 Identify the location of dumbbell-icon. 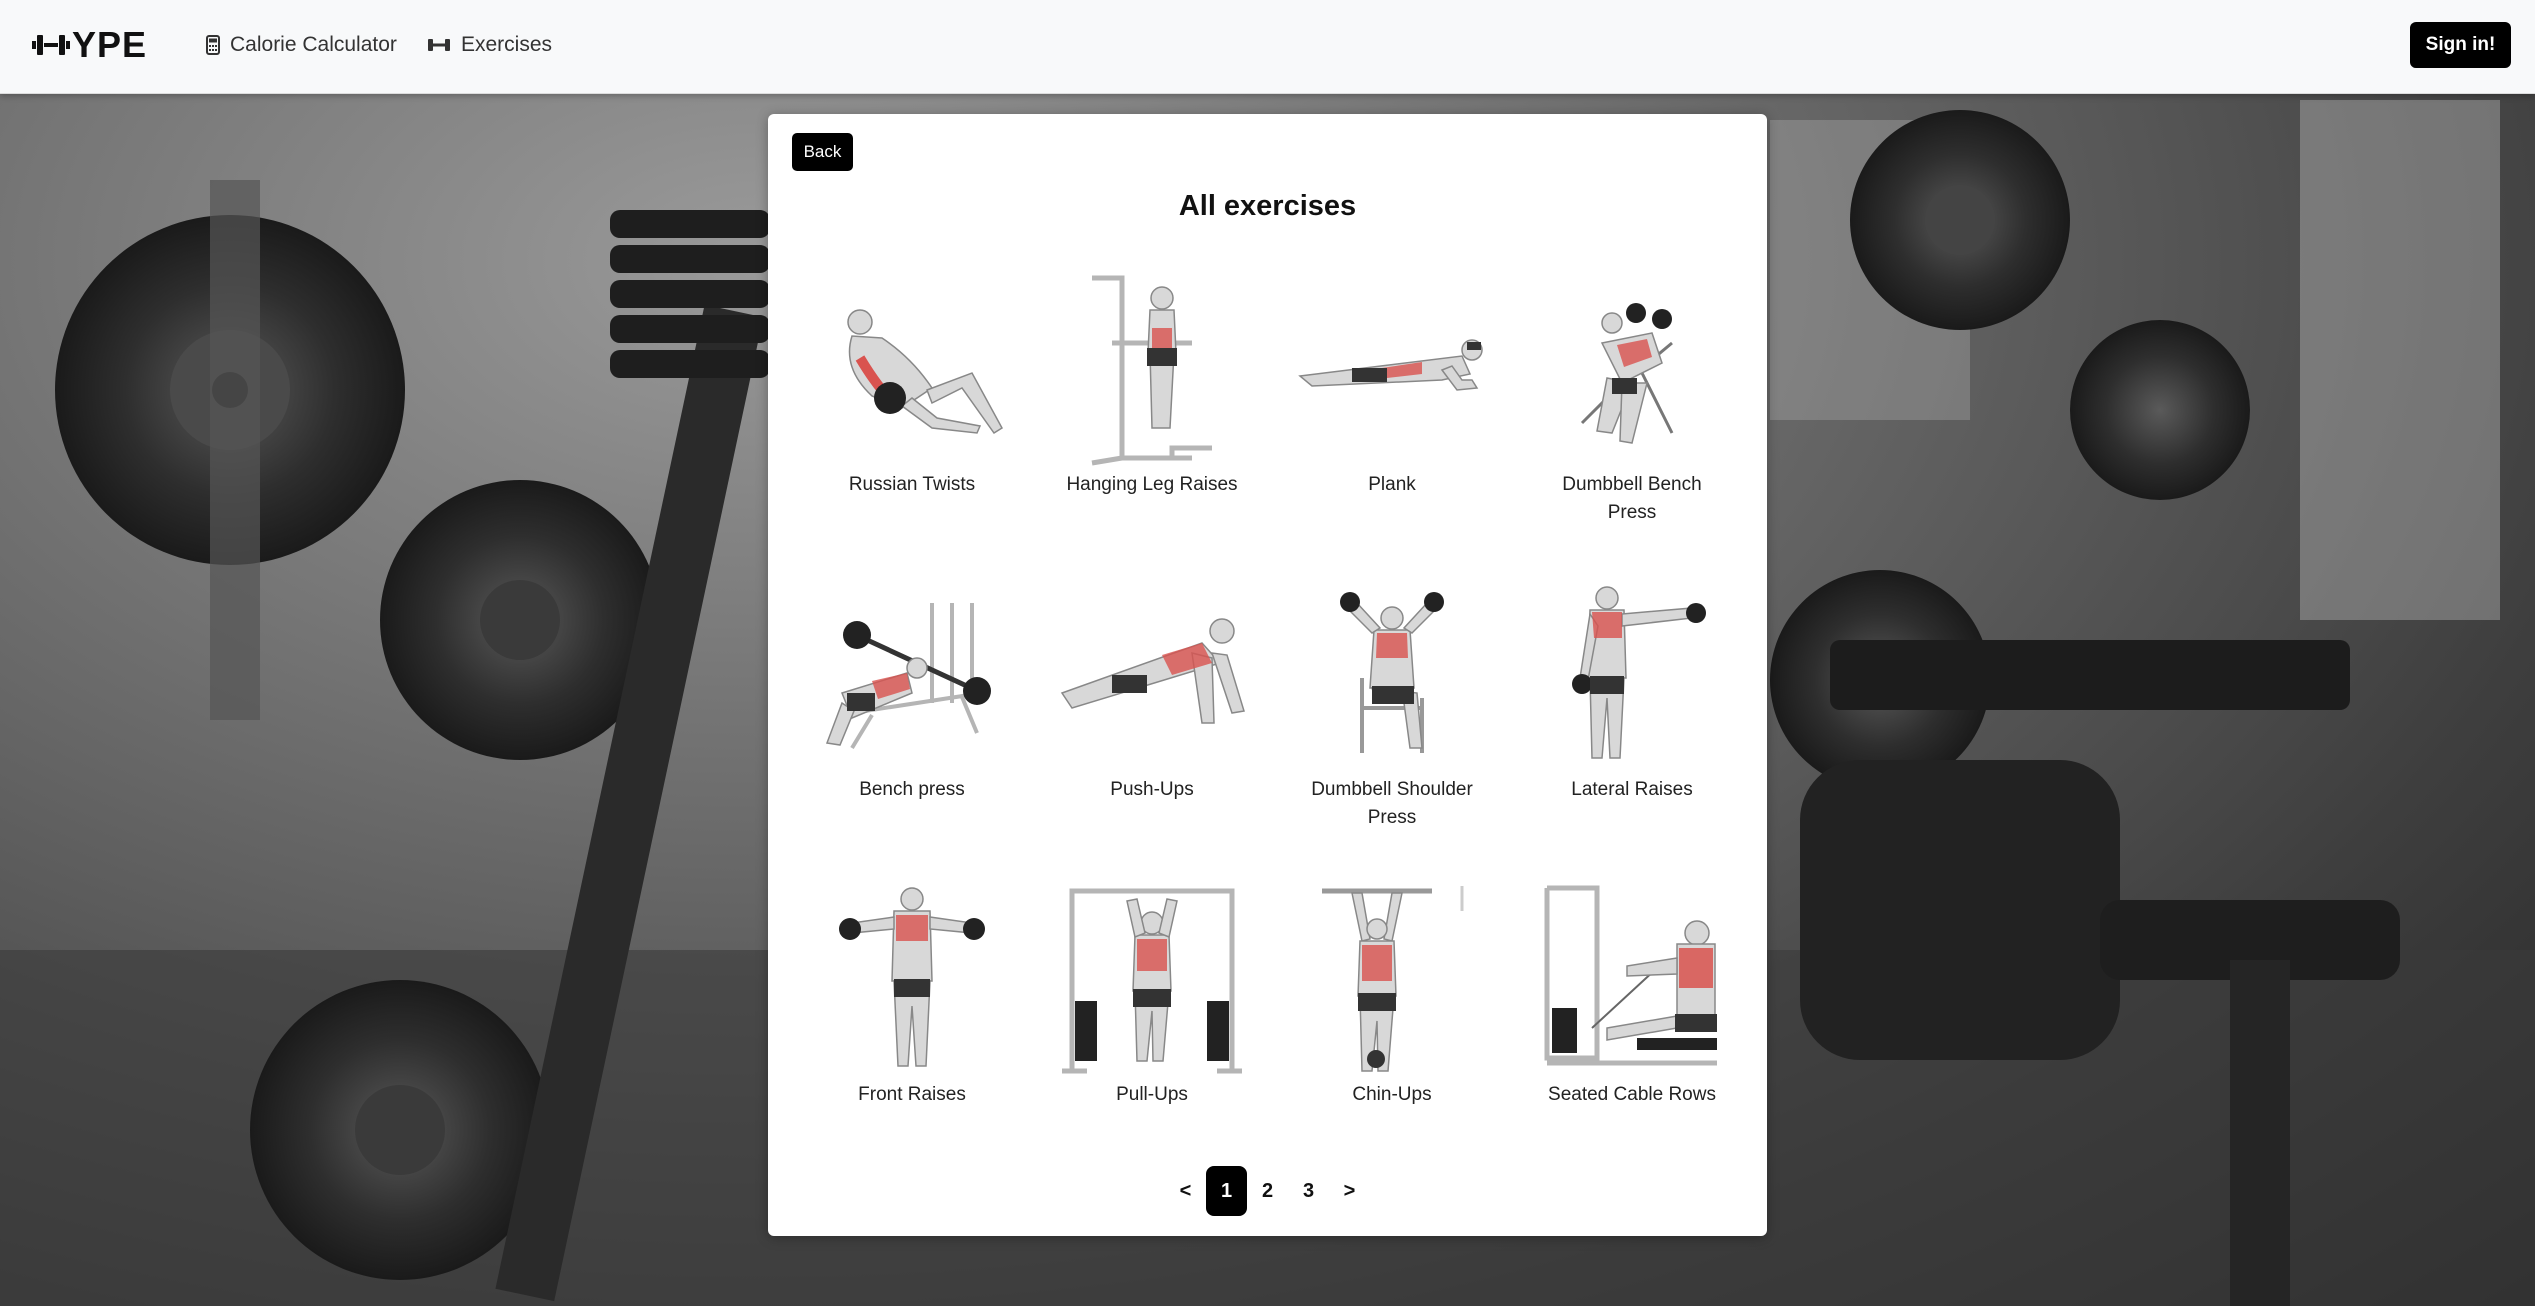
(439, 45).